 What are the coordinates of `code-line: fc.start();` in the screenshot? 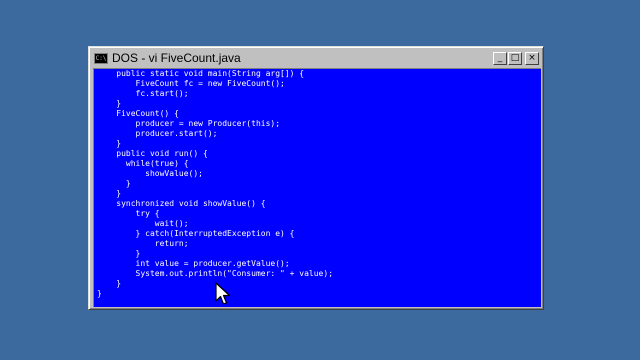 It's located at (143, 93).